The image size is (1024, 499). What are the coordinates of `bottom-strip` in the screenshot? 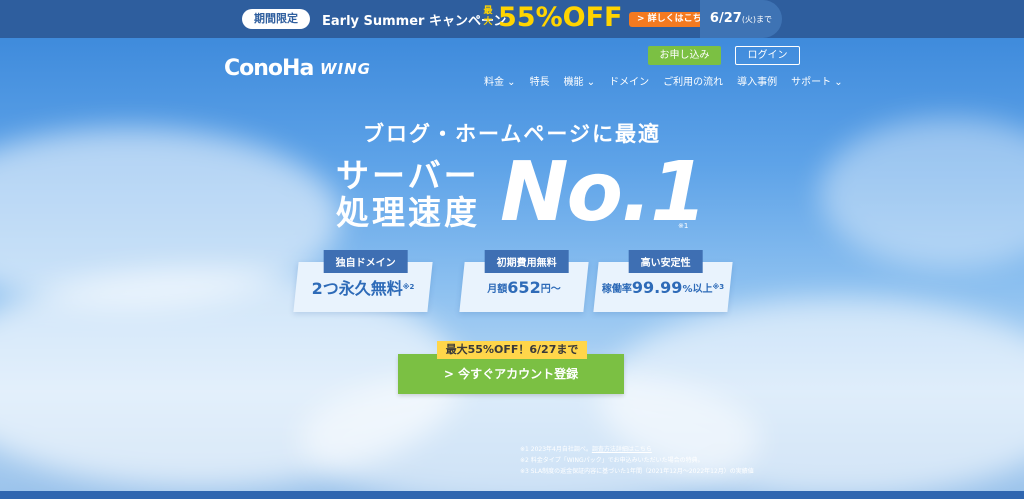 It's located at (512, 495).